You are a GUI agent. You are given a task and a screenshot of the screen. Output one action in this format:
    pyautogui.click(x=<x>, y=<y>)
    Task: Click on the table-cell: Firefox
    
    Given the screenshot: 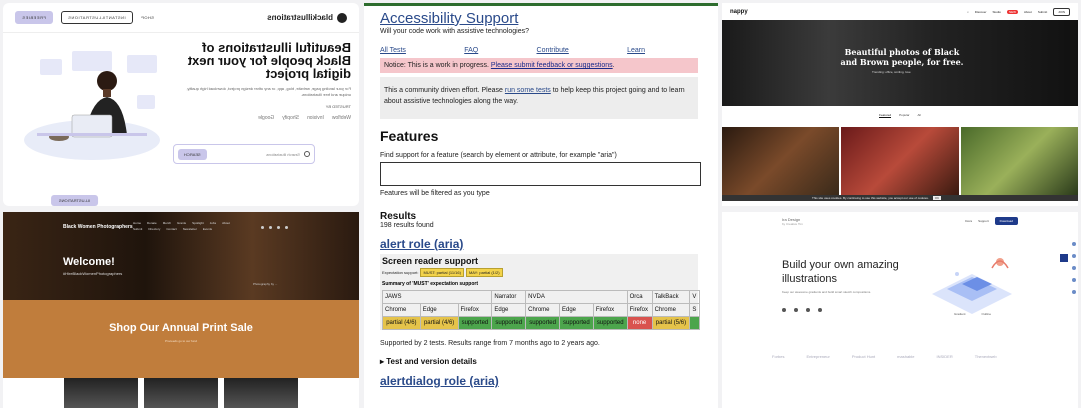 What is the action you would take?
    pyautogui.click(x=475, y=310)
    